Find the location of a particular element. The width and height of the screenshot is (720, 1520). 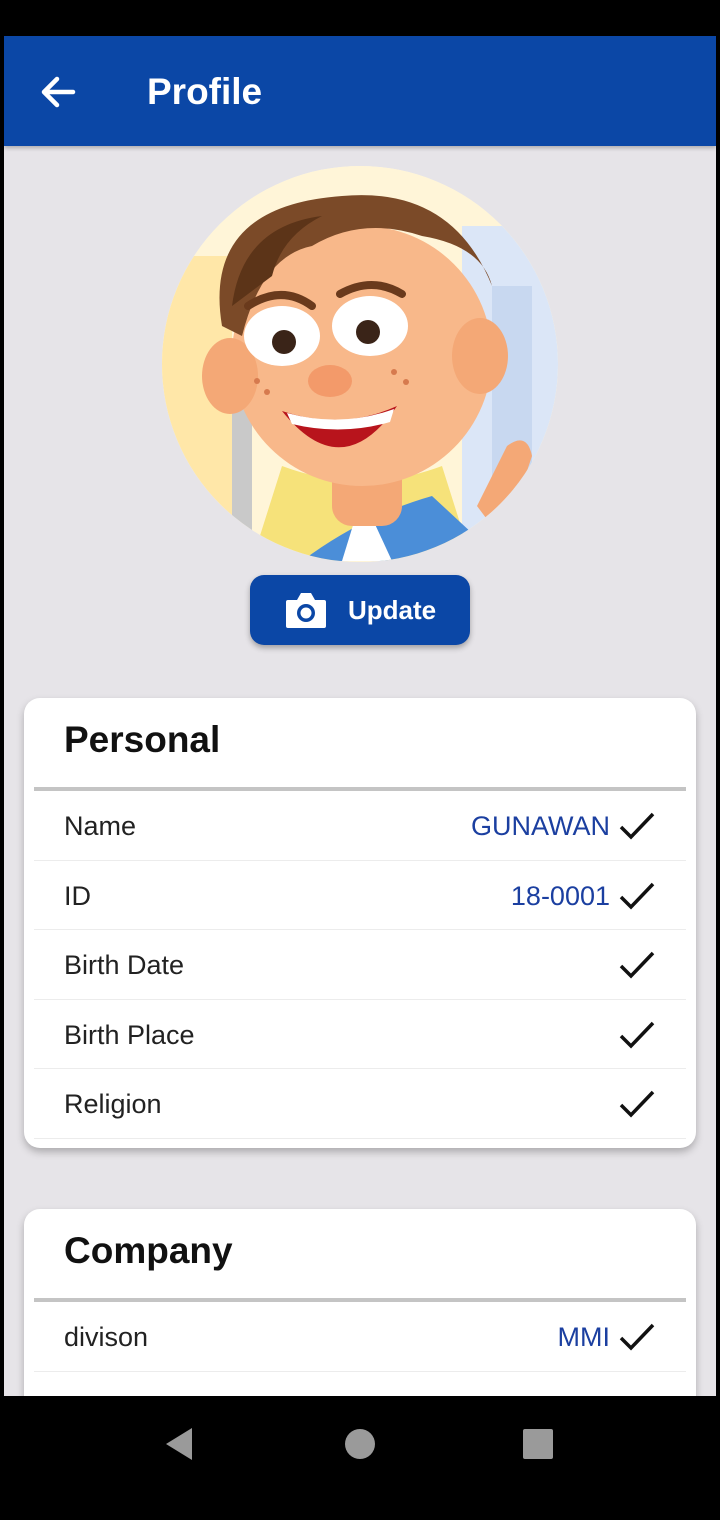

update-button-label: Update is located at coordinates (392, 609).